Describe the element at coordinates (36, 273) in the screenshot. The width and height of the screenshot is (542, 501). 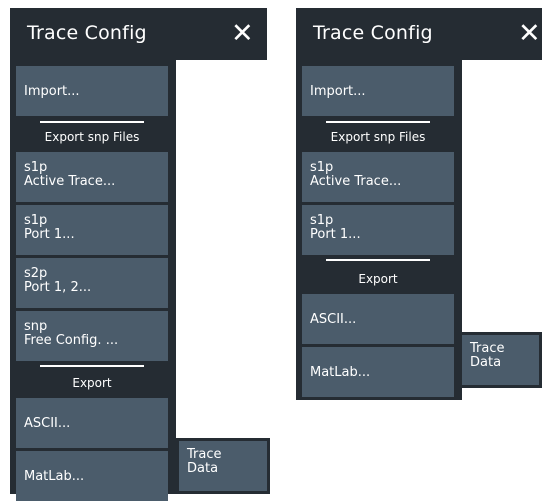
I see `button-label-line1: s2p` at that location.